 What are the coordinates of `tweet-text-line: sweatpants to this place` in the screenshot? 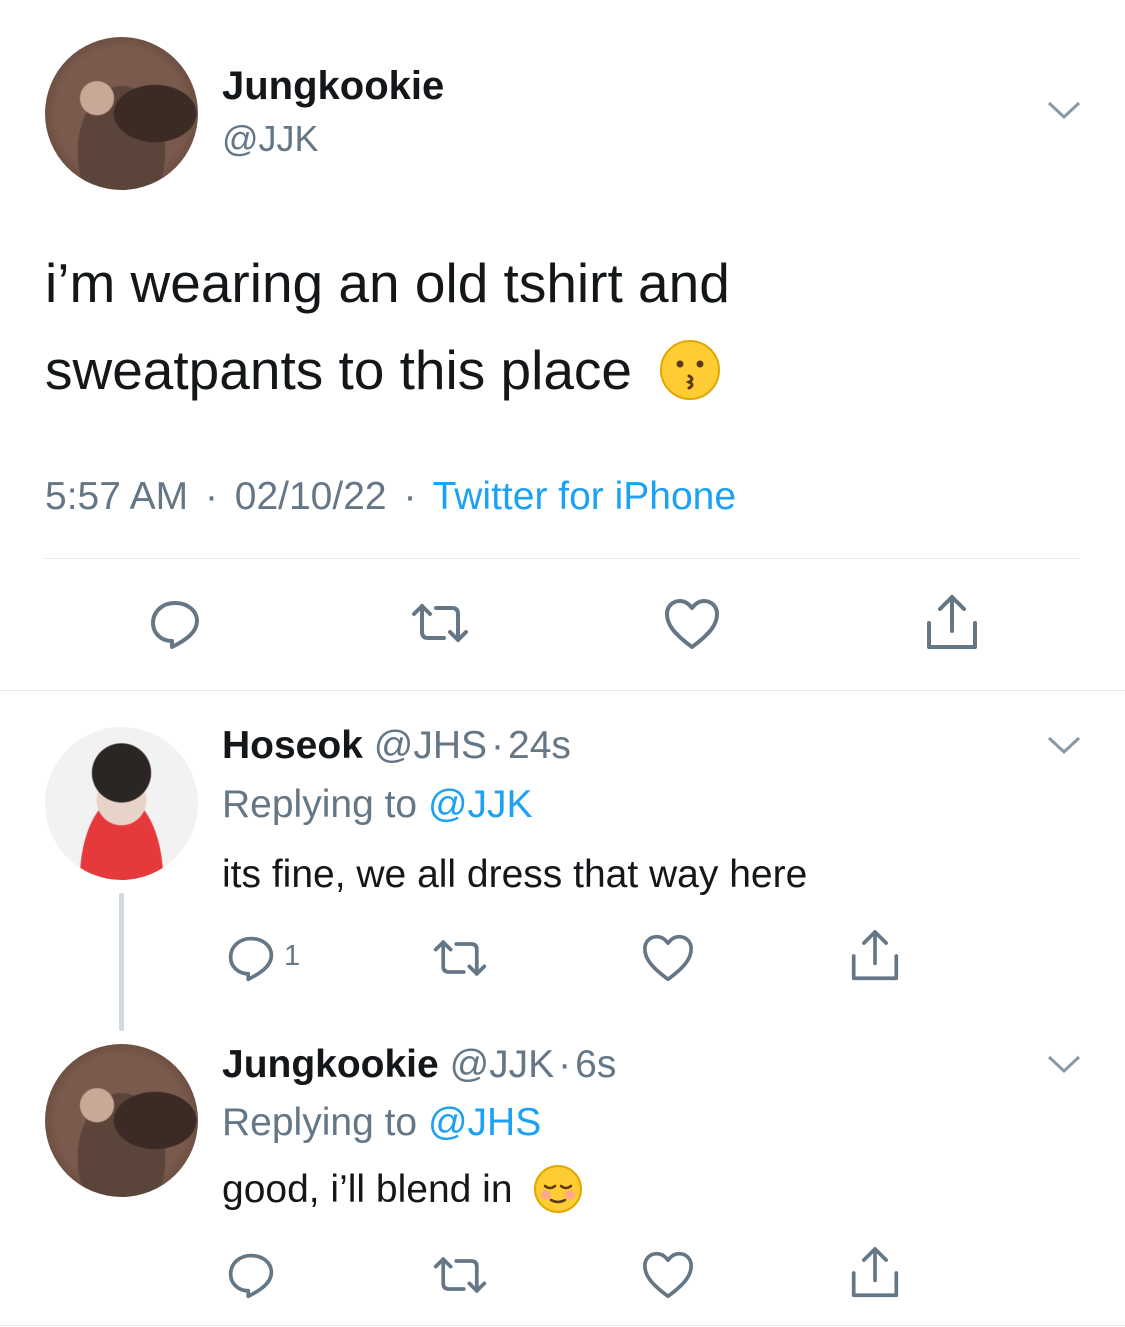 It's located at (339, 370).